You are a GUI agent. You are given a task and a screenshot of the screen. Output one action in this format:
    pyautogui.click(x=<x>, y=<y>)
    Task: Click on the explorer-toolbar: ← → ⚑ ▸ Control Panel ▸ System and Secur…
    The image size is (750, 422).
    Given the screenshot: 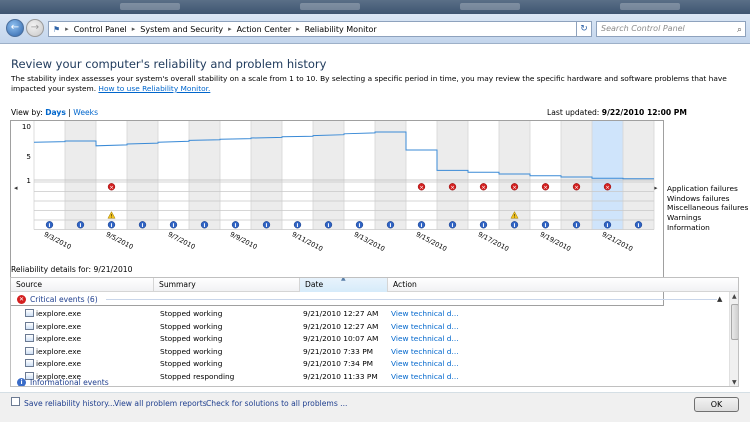 What is the action you would take?
    pyautogui.click(x=375, y=29)
    